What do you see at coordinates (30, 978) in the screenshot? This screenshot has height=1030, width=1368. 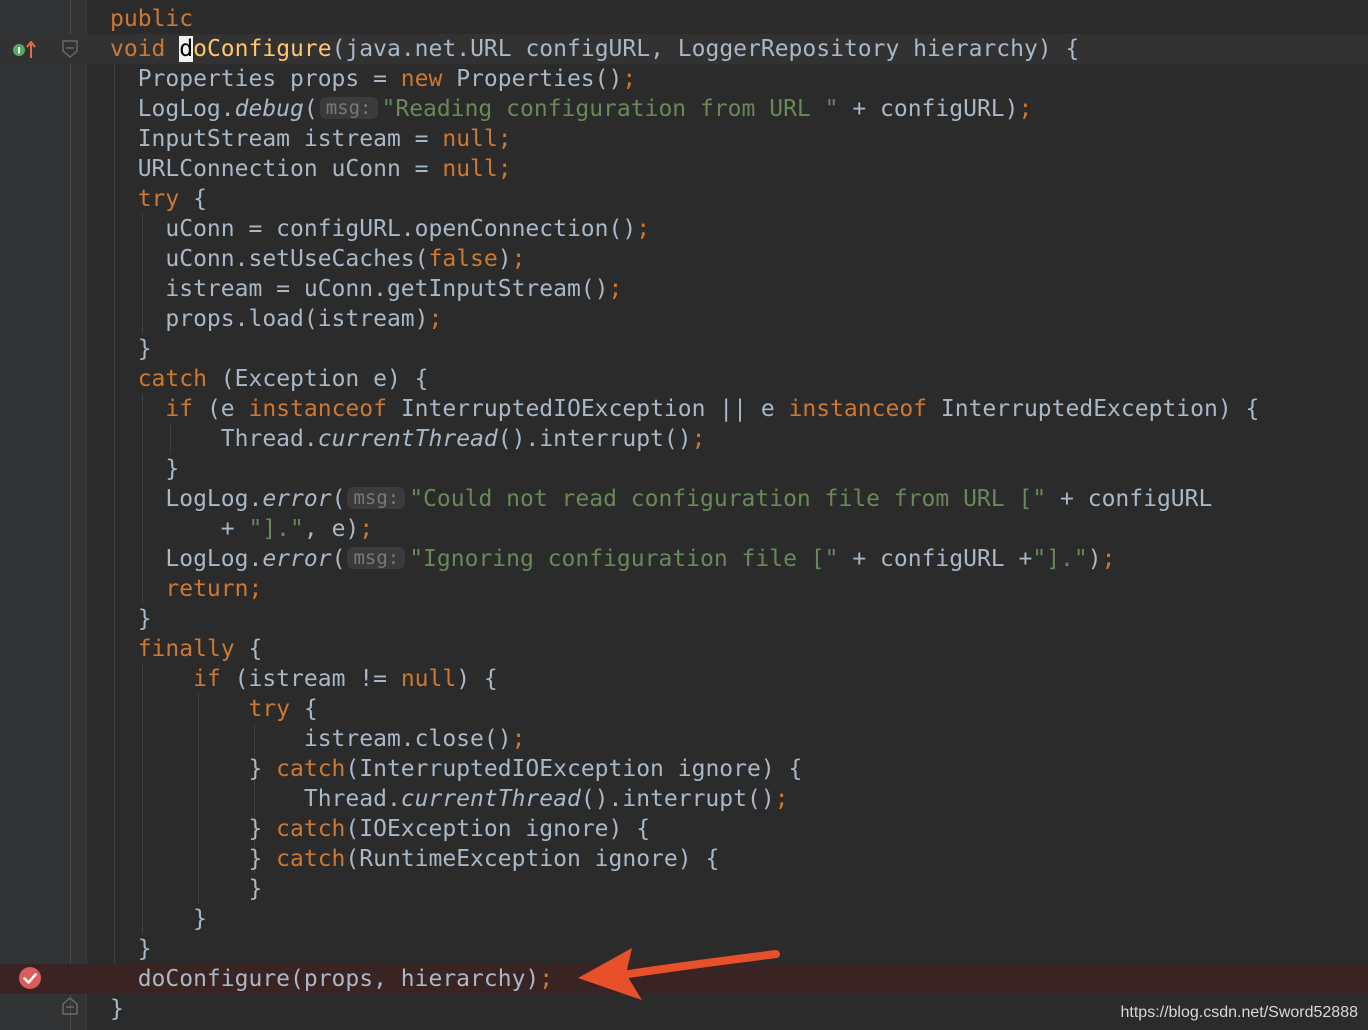 I see `breakpoint-check-icon` at bounding box center [30, 978].